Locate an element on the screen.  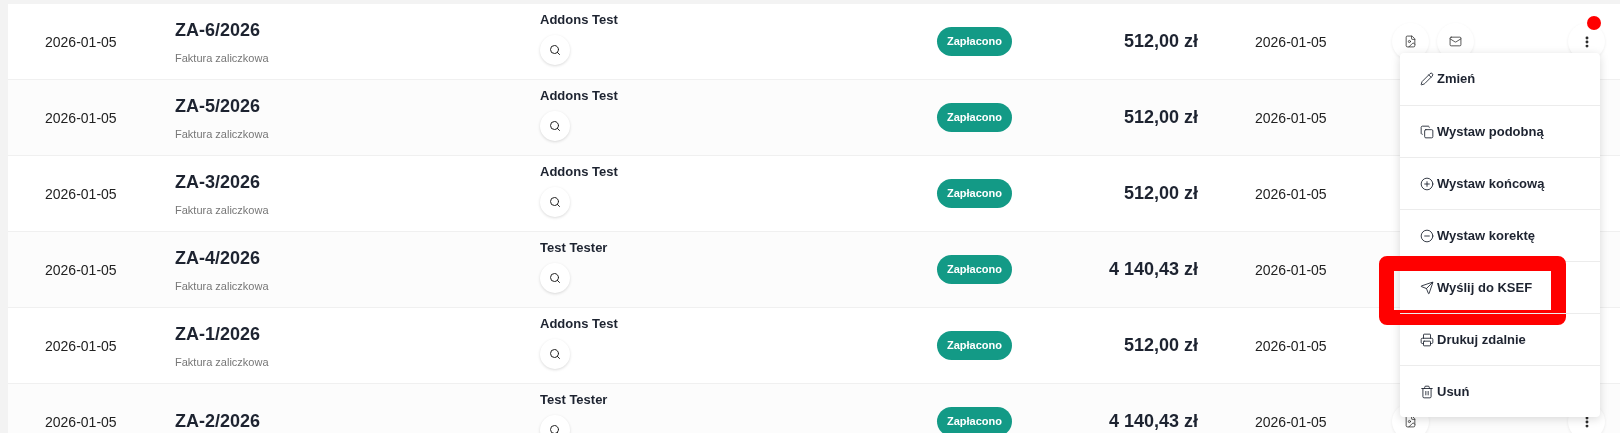
mail-icon is located at coordinates (1455, 41).